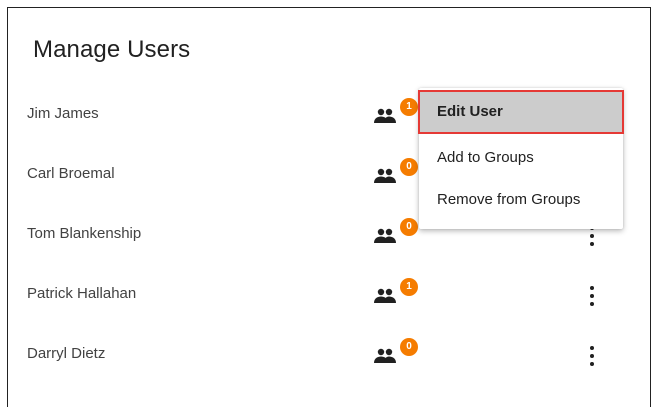  I want to click on user-name: Carl Broemal, so click(71, 173).